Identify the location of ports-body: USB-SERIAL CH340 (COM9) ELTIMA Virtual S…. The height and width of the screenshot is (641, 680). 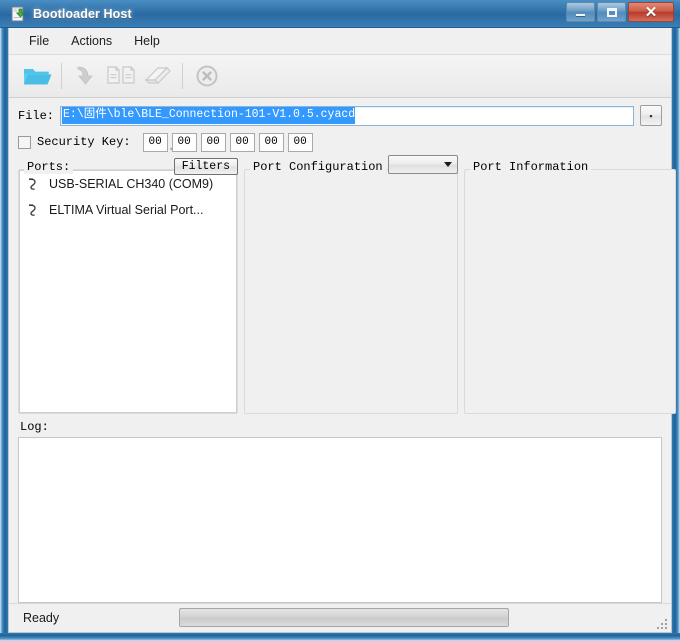
(128, 291).